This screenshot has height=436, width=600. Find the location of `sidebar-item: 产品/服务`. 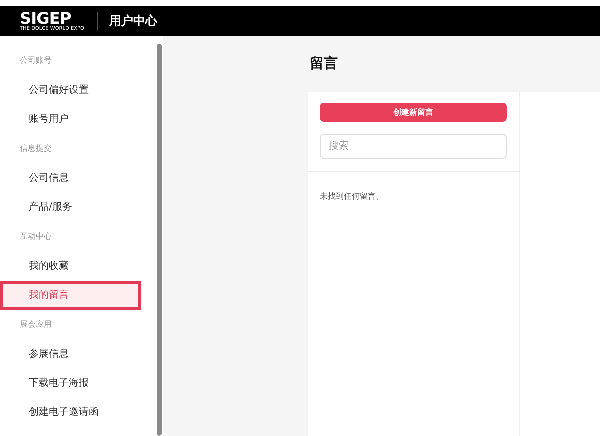

sidebar-item: 产品/服务 is located at coordinates (78, 207).